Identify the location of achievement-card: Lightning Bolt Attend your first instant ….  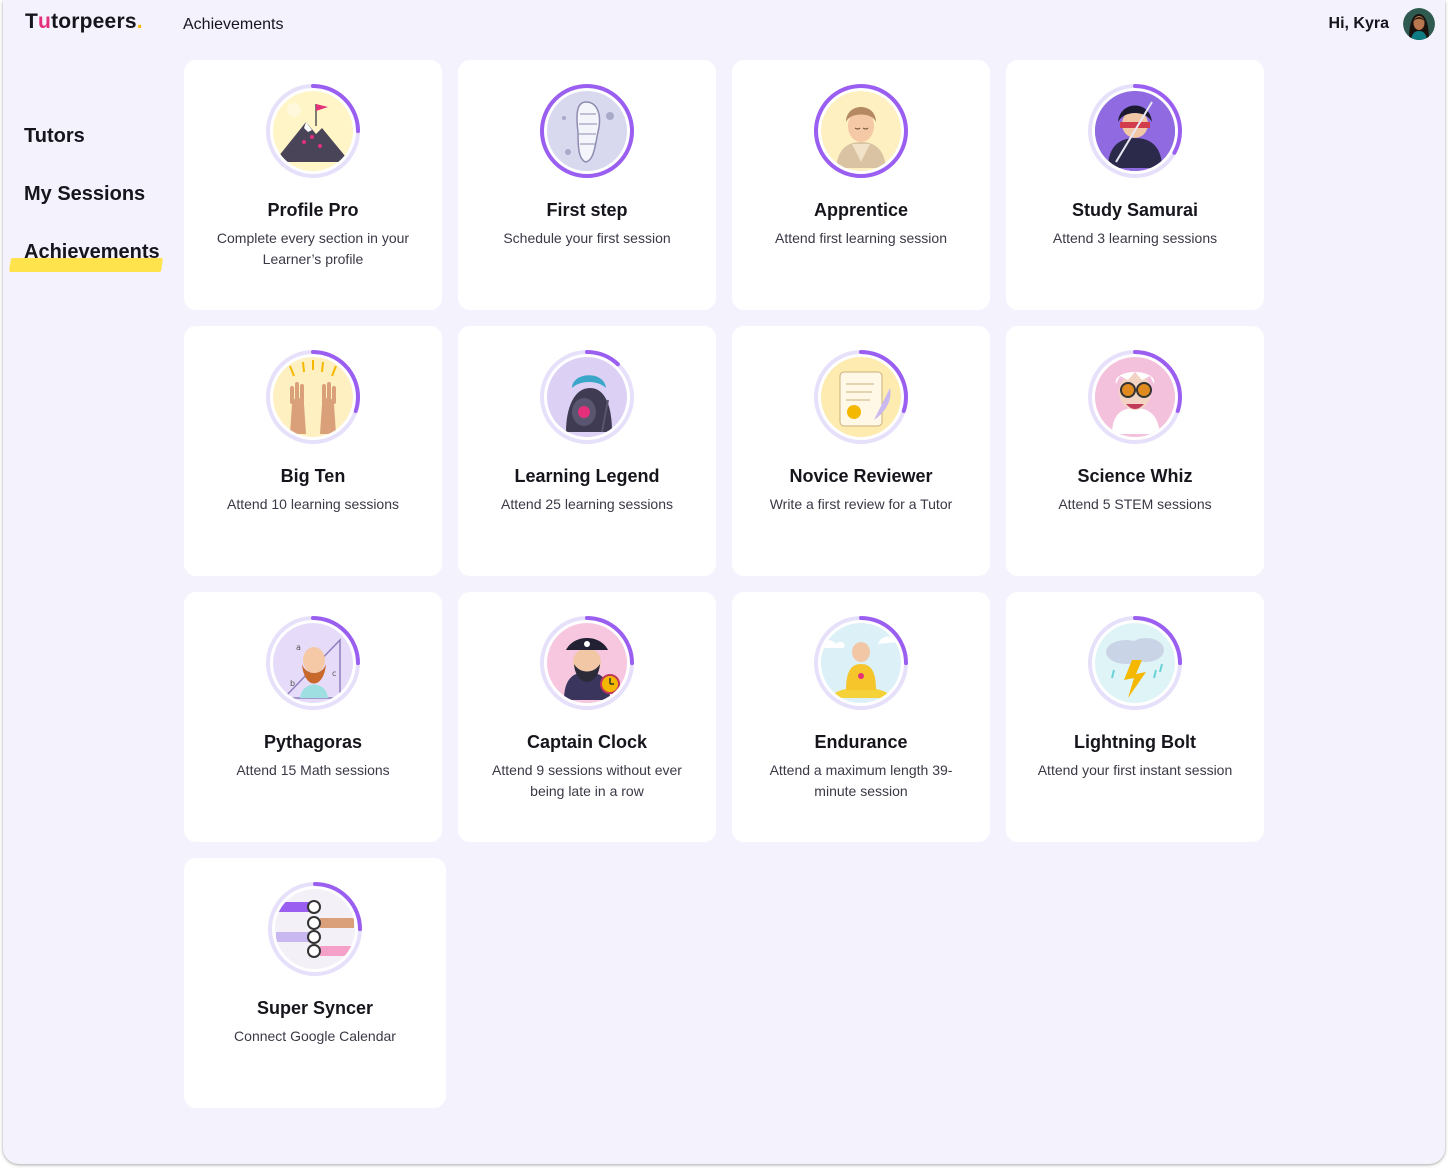
(1135, 717).